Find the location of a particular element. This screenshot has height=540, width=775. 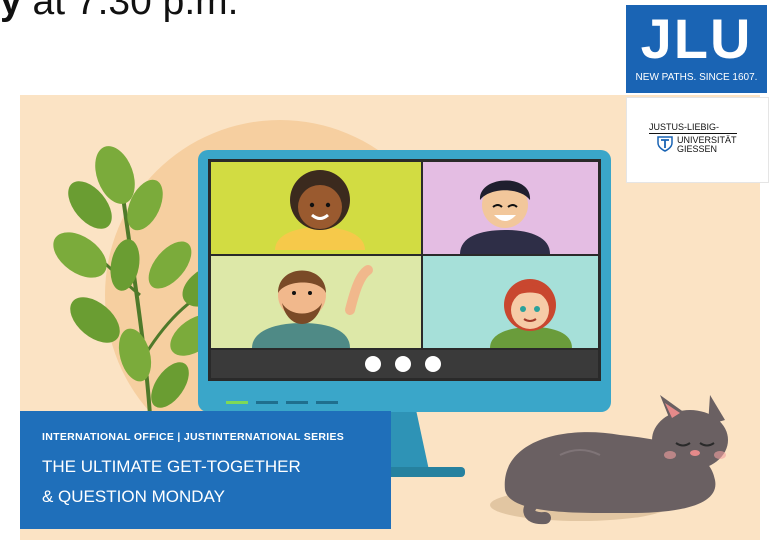

heading-bold: y is located at coordinates (11, 11).